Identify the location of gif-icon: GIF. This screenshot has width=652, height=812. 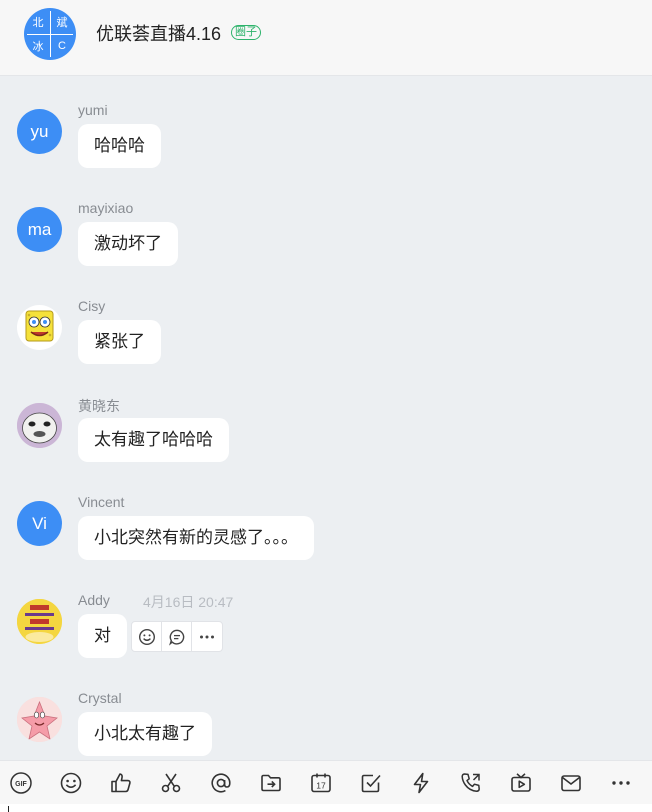
(21, 783).